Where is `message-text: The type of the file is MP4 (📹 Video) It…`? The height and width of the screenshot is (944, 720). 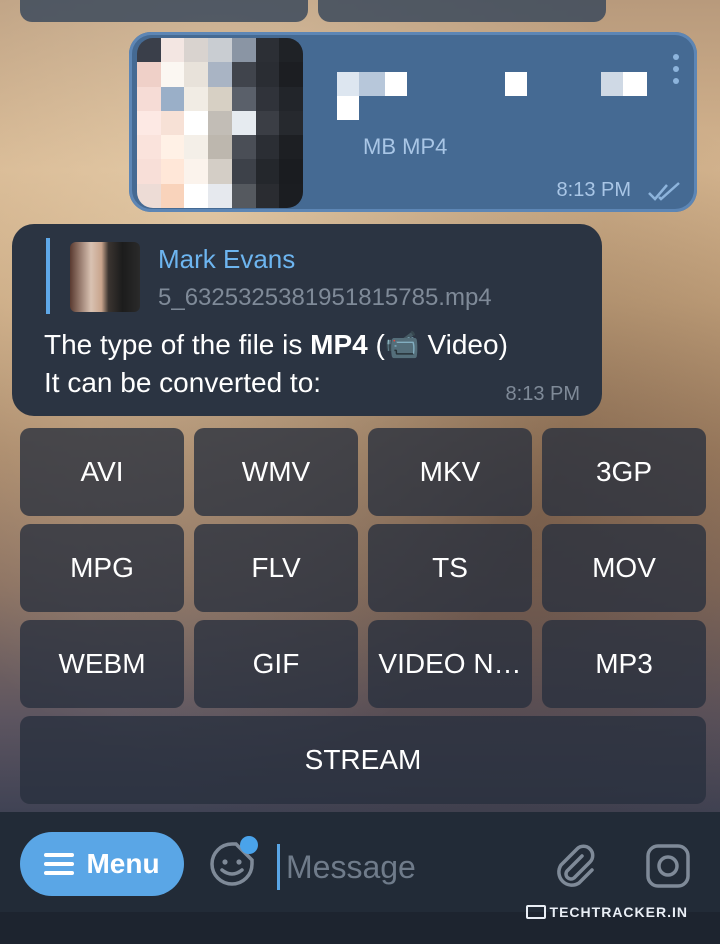 message-text: The type of the file is MP4 (📹 Video) It… is located at coordinates (276, 364).